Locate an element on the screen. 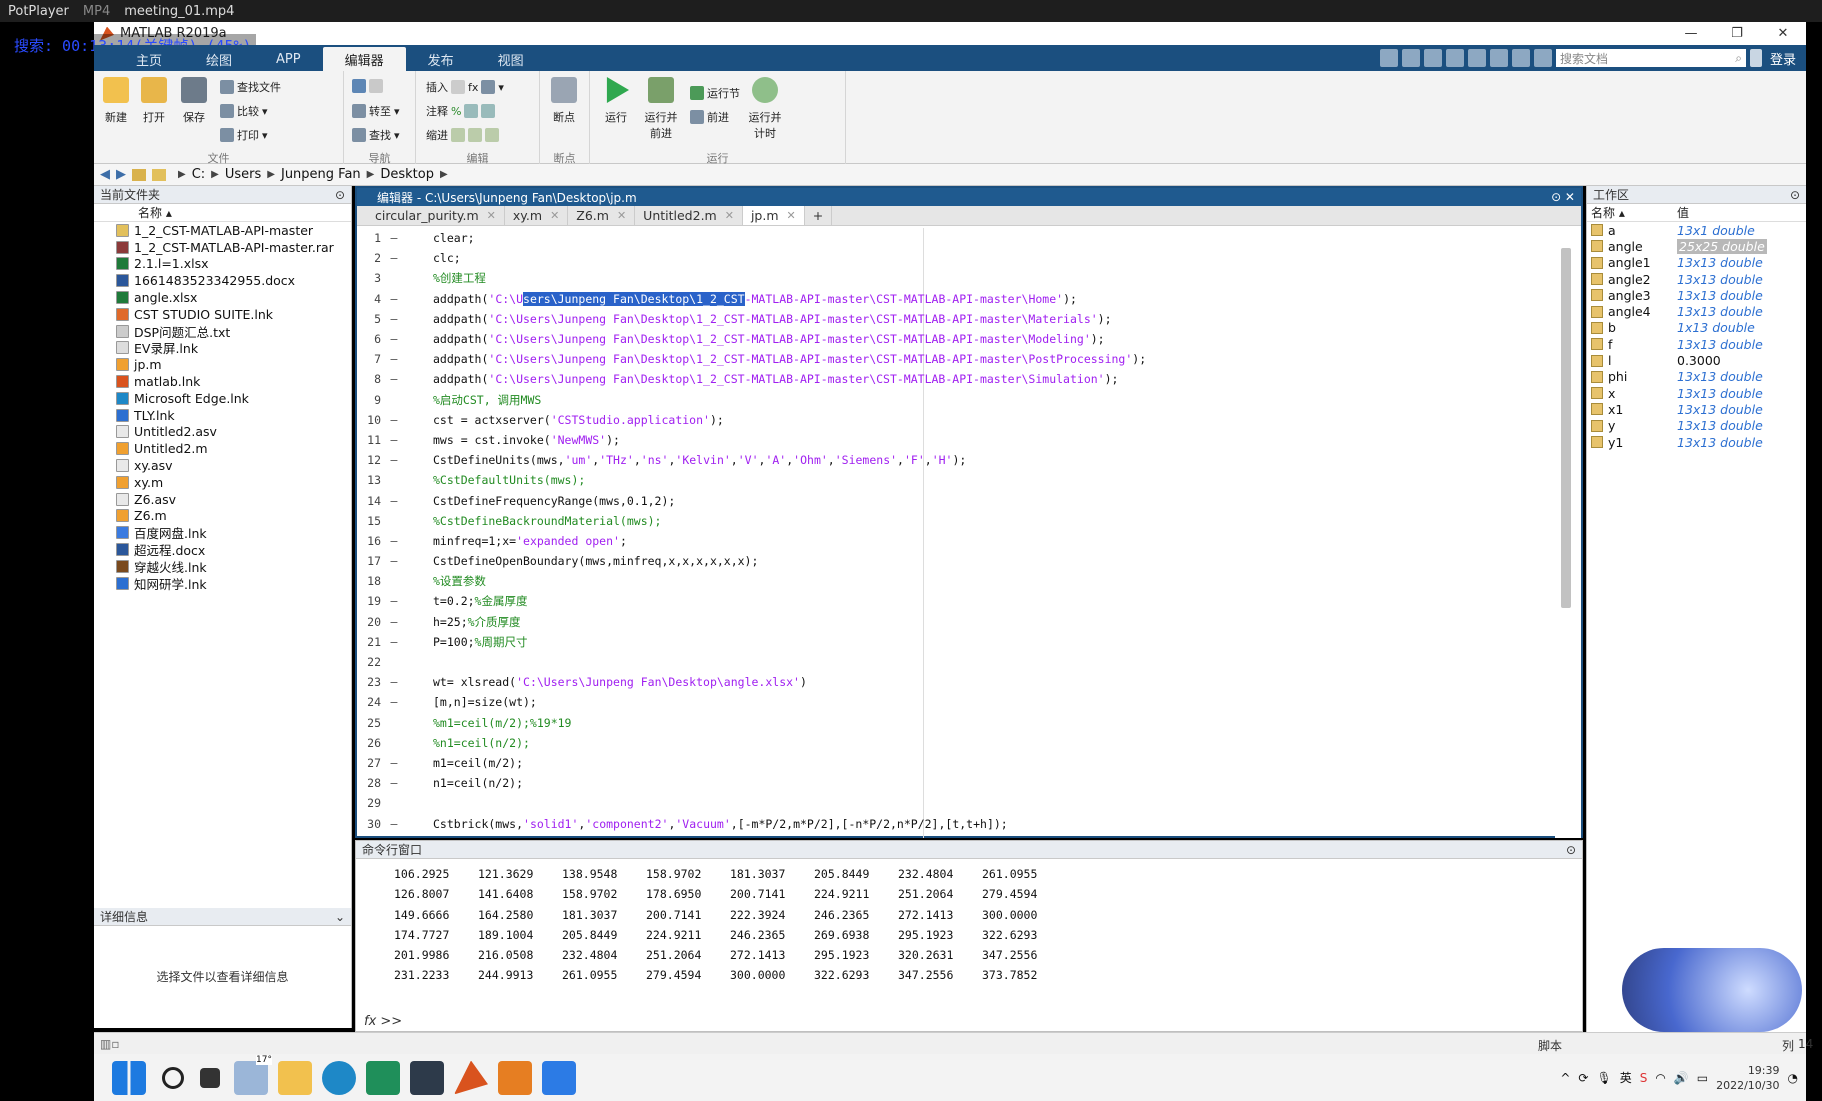 The image size is (1822, 1101). code-line: 11— mws = cst.invoke('NewMWS'); is located at coordinates (957, 440).